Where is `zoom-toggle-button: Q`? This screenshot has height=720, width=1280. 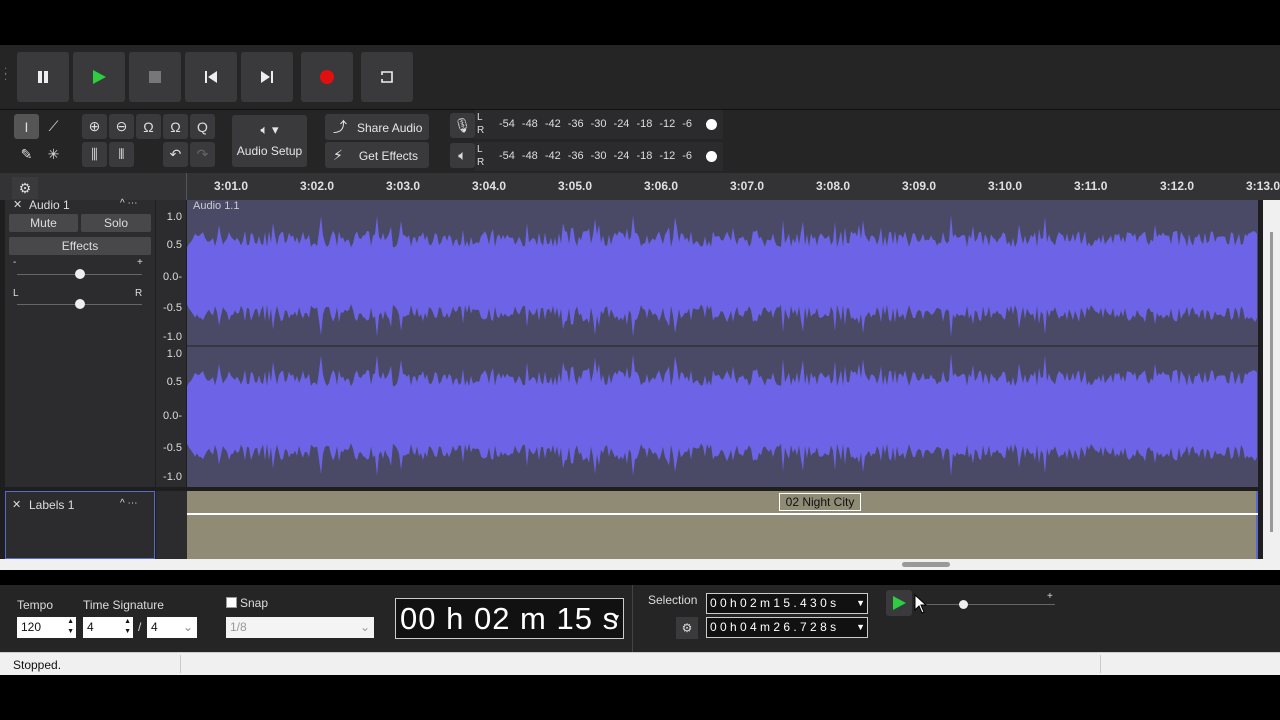
zoom-toggle-button: Q is located at coordinates (202, 126).